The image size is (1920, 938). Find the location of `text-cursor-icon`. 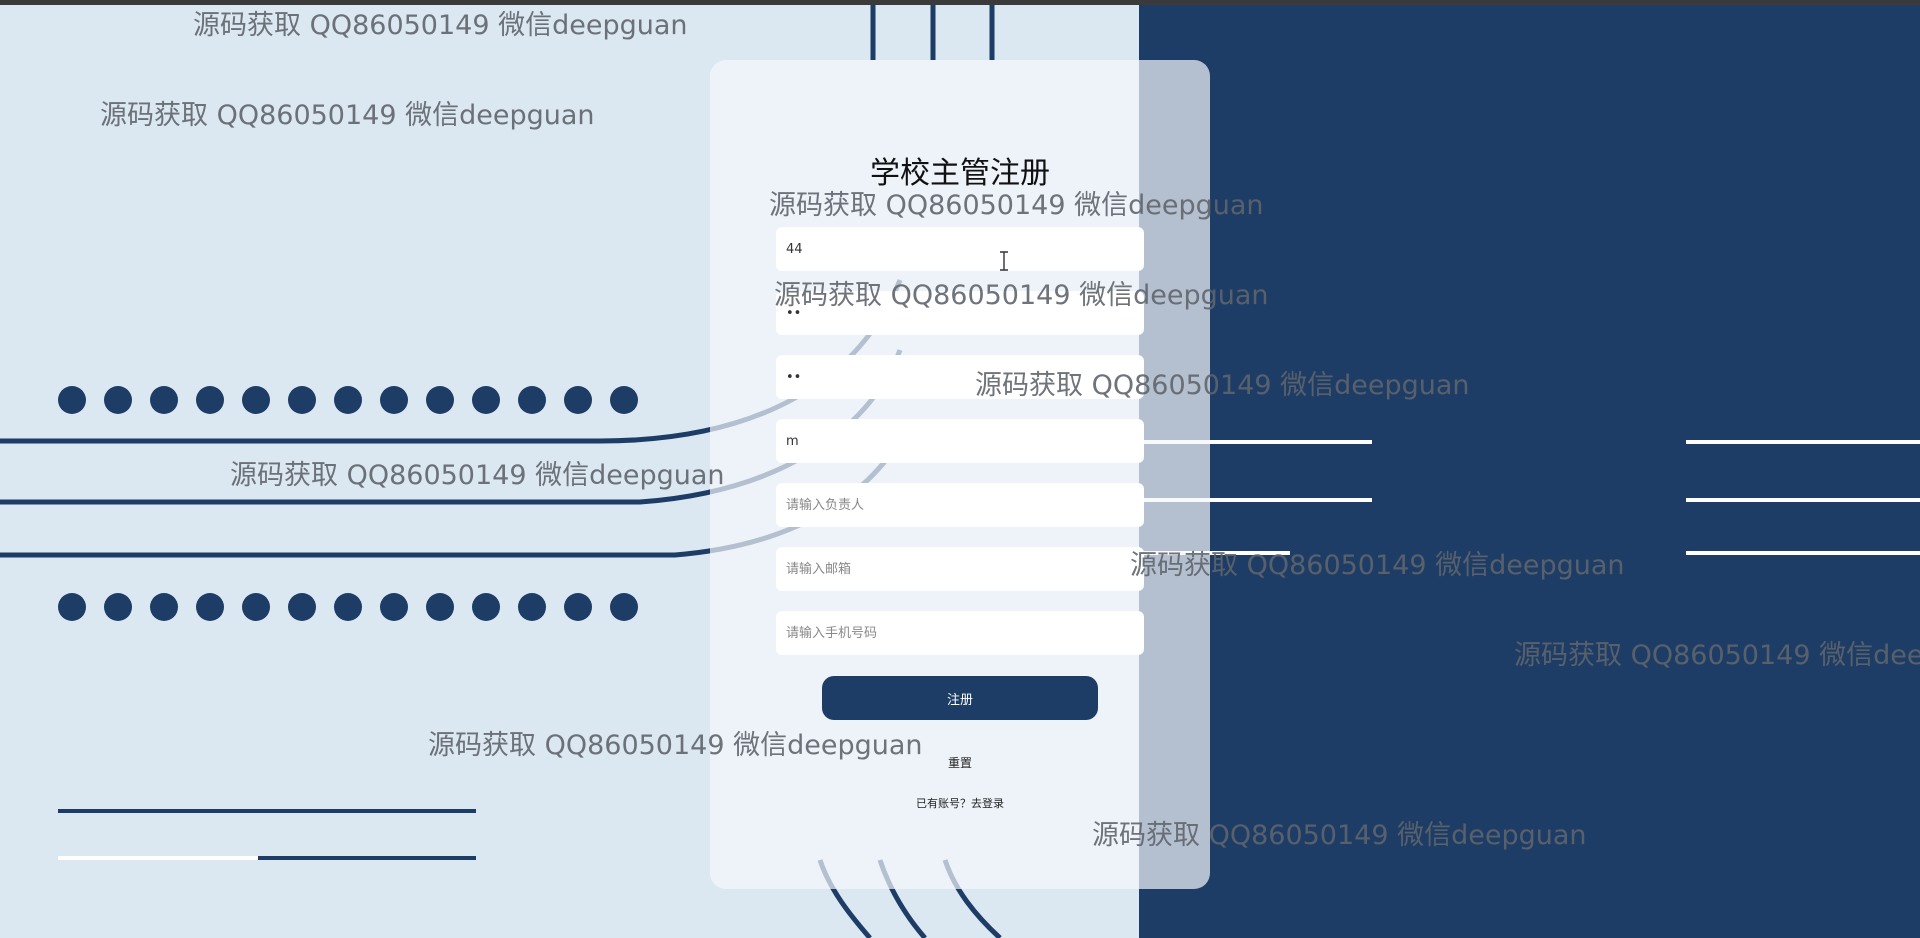

text-cursor-icon is located at coordinates (1004, 261).